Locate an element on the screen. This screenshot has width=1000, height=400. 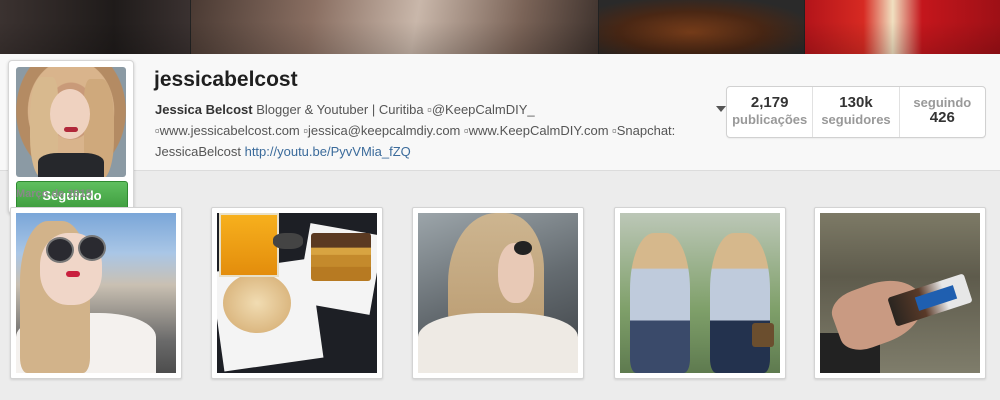
stat-posts: 2,179 publicações is located at coordinates (770, 112).